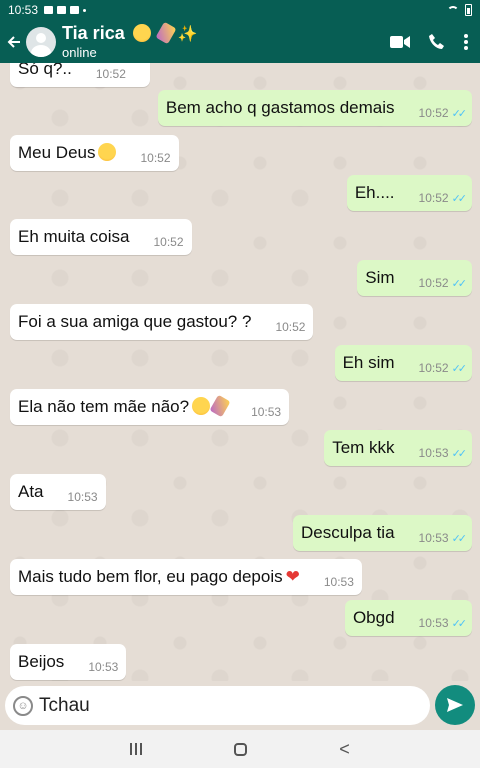  I want to click on contact-status: online, so click(79, 52).